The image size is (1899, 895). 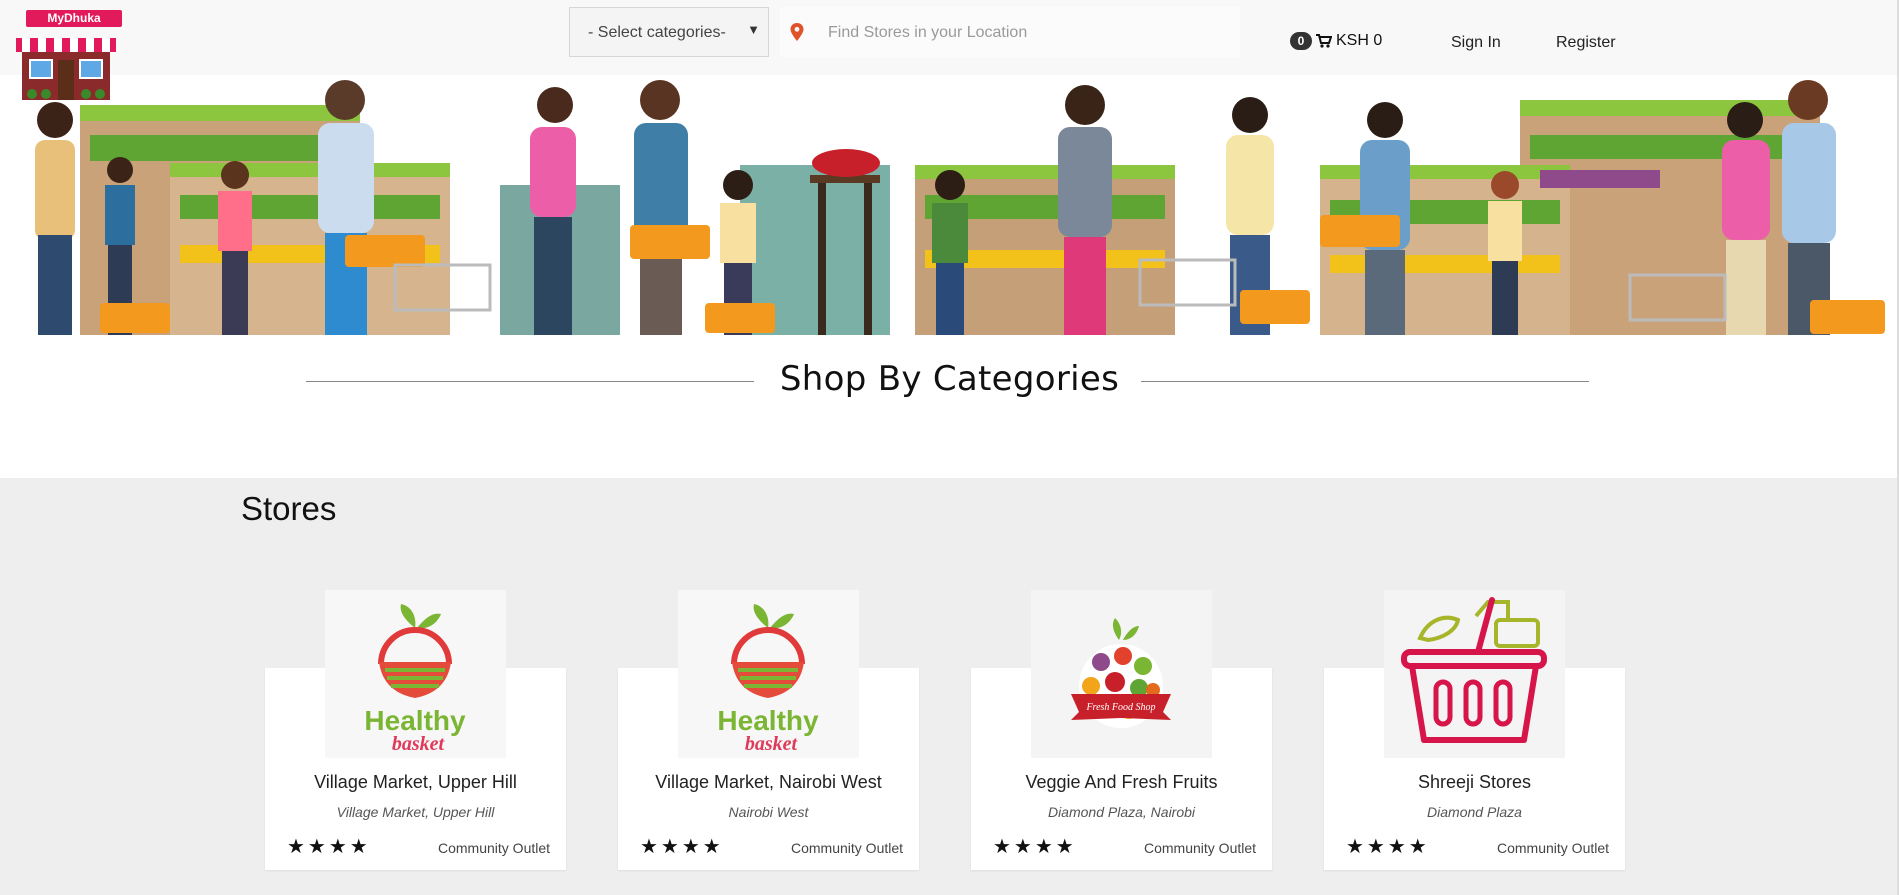 What do you see at coordinates (1121, 812) in the screenshot?
I see `store-location: Diamond Plaza, Nairobi` at bounding box center [1121, 812].